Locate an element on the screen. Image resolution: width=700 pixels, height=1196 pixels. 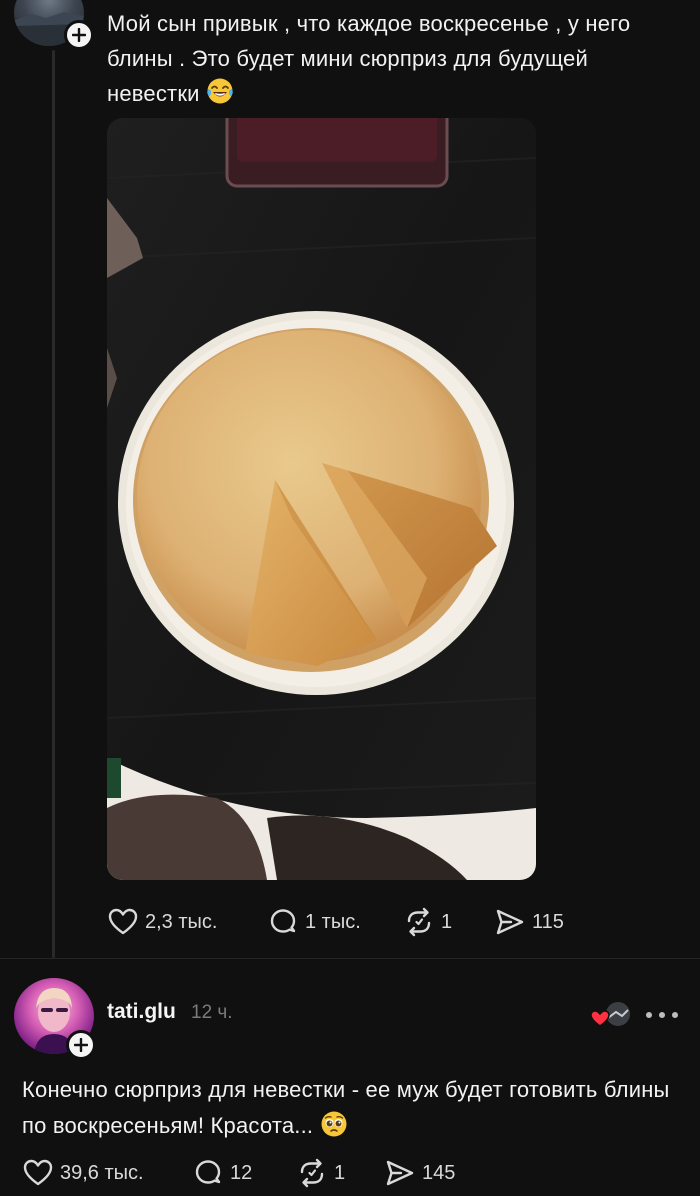
comment-button: 1 тыс. is located at coordinates (316, 922).